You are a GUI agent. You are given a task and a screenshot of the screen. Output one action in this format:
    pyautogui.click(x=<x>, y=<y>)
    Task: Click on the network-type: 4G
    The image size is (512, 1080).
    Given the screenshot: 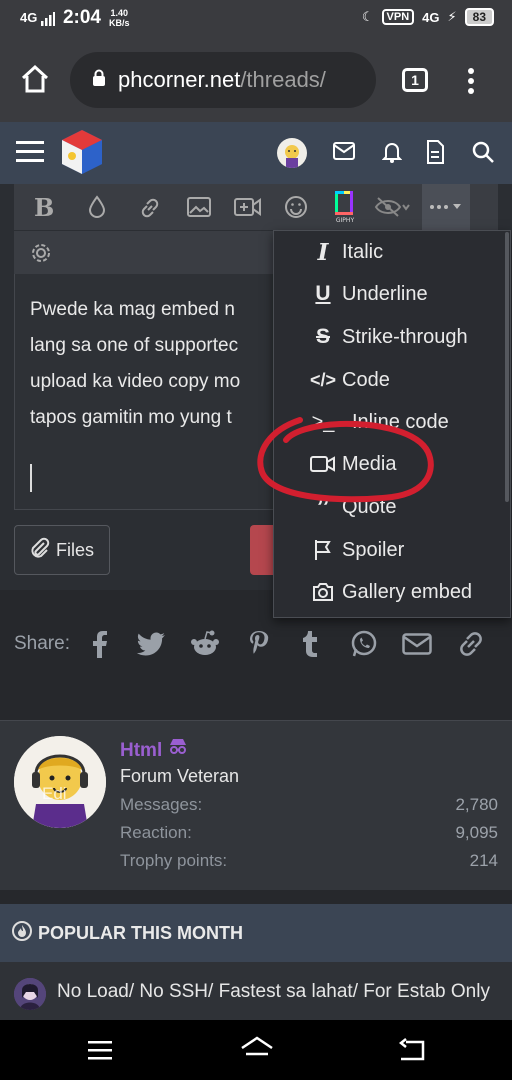 What is the action you would take?
    pyautogui.click(x=29, y=18)
    